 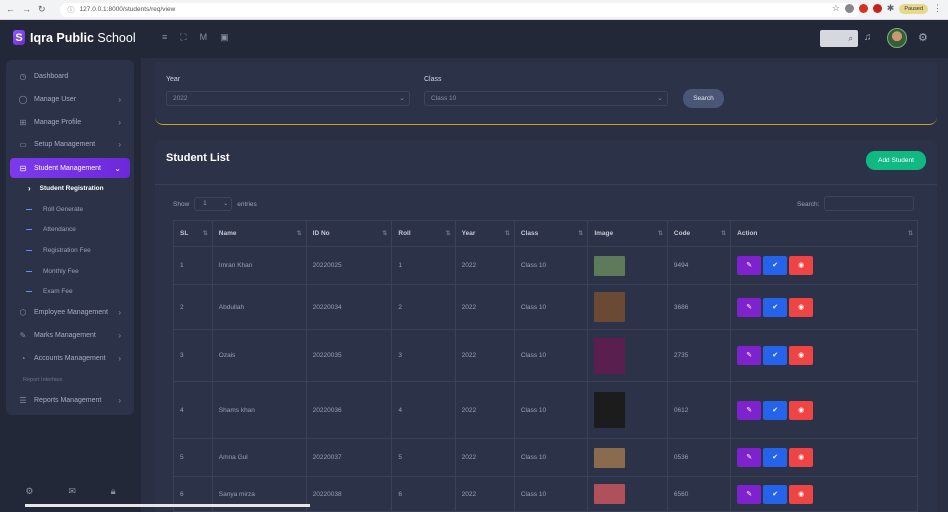 What do you see at coordinates (198, 158) in the screenshot?
I see `page-title: Student List` at bounding box center [198, 158].